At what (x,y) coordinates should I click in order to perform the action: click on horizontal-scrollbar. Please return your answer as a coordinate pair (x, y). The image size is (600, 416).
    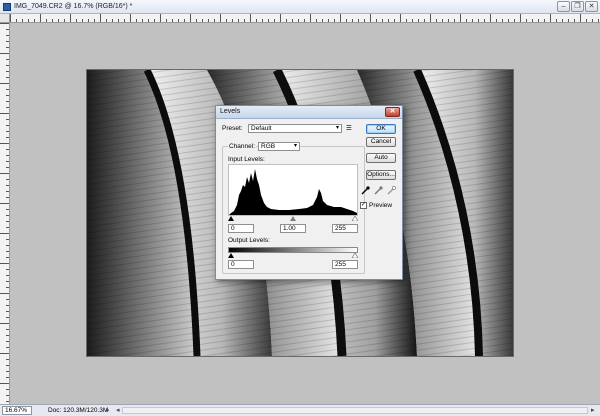
    Looking at the image, I should click on (355, 410).